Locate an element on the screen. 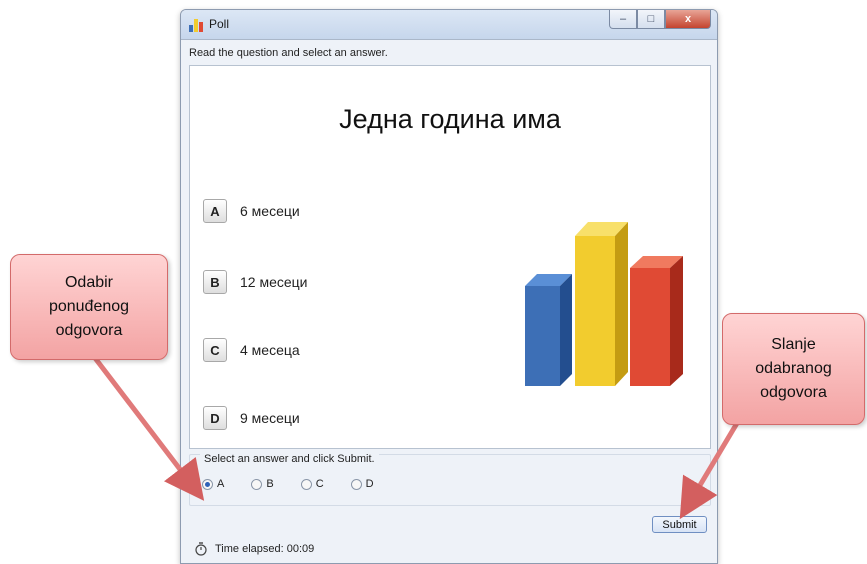  right-callout: Slanje odabranog odgovora is located at coordinates (793, 369).